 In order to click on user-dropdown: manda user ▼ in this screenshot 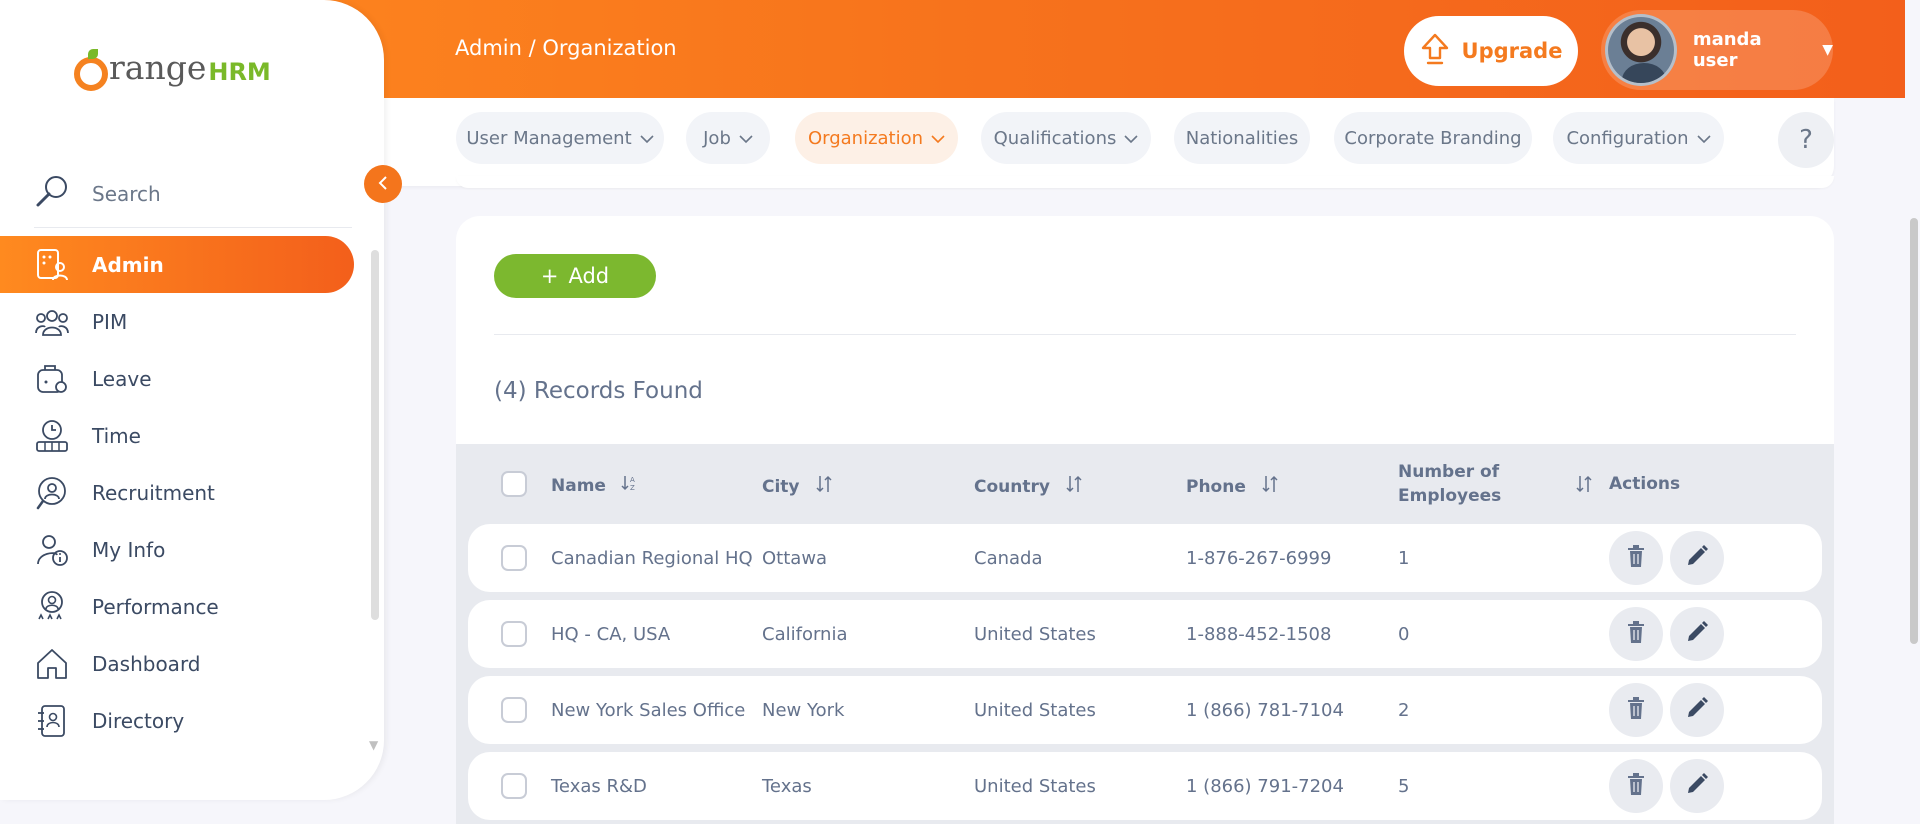, I will do `click(1717, 50)`.